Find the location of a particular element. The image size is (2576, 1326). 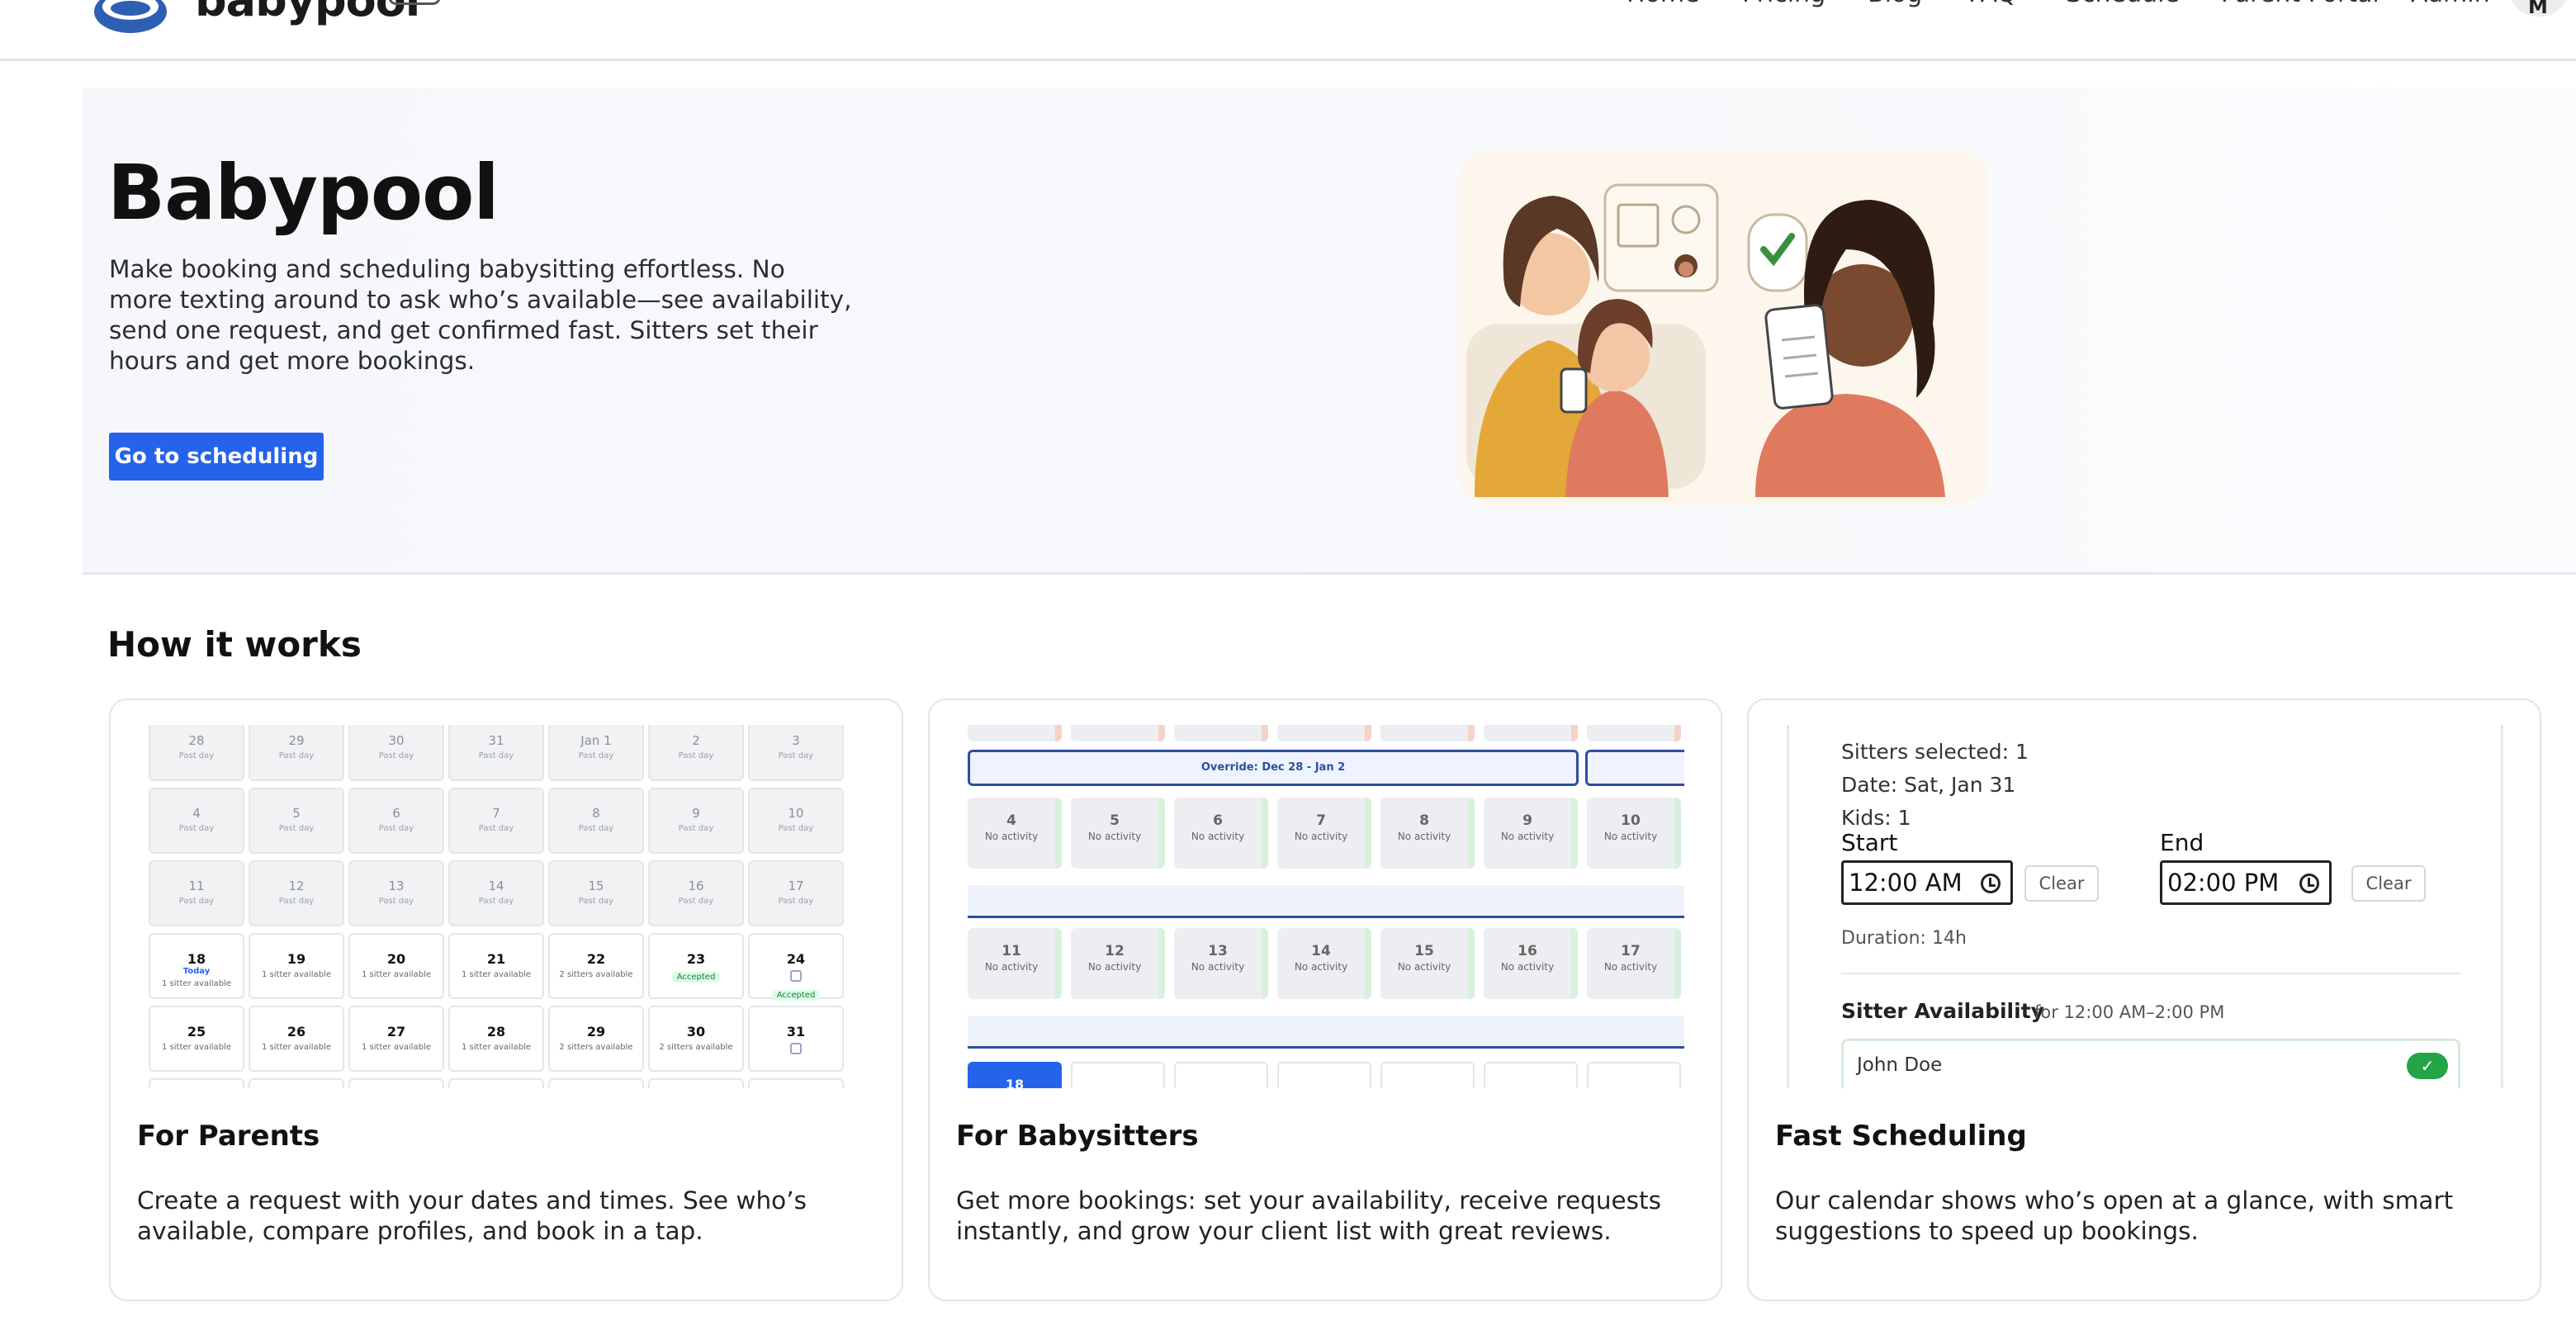

calendar-day: 28 1 sitter available is located at coordinates (496, 1039).